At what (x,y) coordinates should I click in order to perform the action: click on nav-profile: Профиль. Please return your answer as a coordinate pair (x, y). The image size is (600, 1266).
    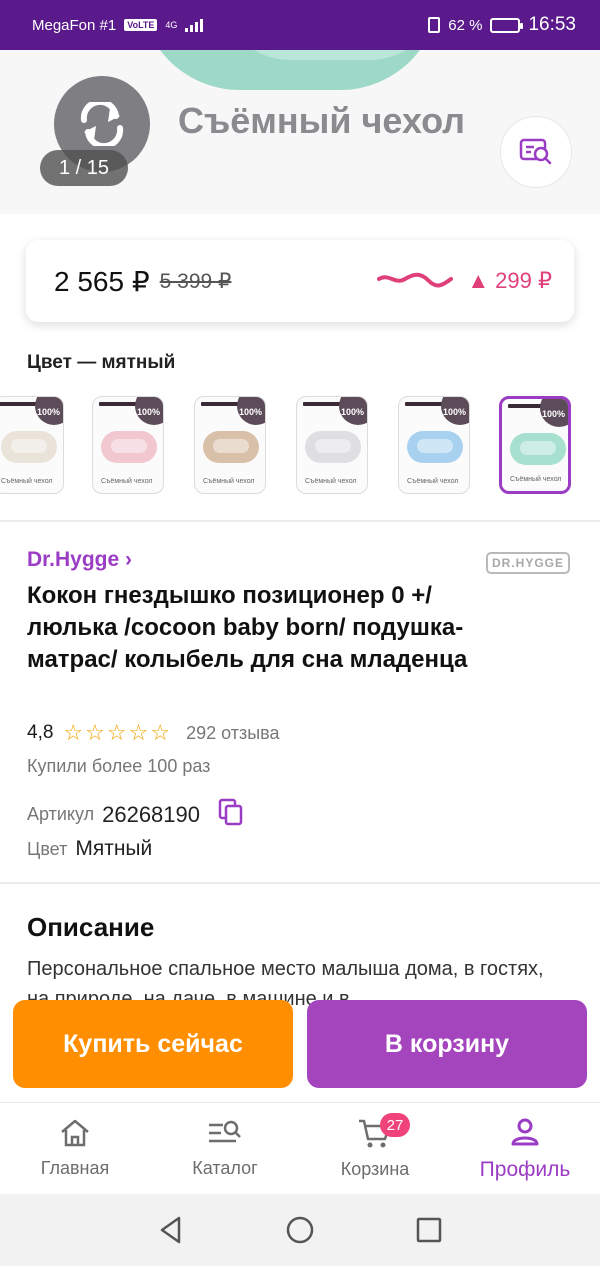
    Looking at the image, I should click on (525, 1148).